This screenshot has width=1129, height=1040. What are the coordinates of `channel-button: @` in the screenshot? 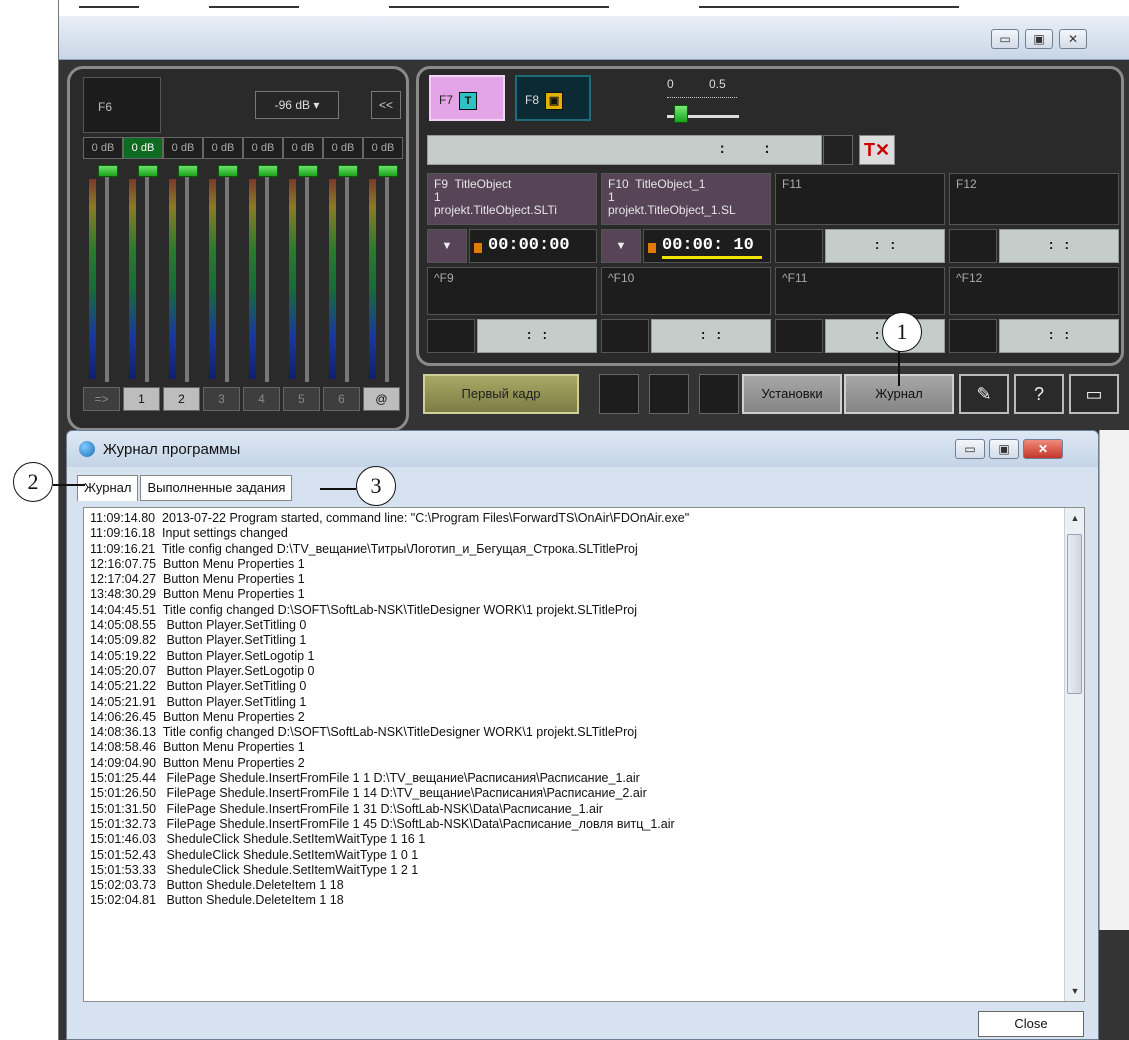 It's located at (381, 399).